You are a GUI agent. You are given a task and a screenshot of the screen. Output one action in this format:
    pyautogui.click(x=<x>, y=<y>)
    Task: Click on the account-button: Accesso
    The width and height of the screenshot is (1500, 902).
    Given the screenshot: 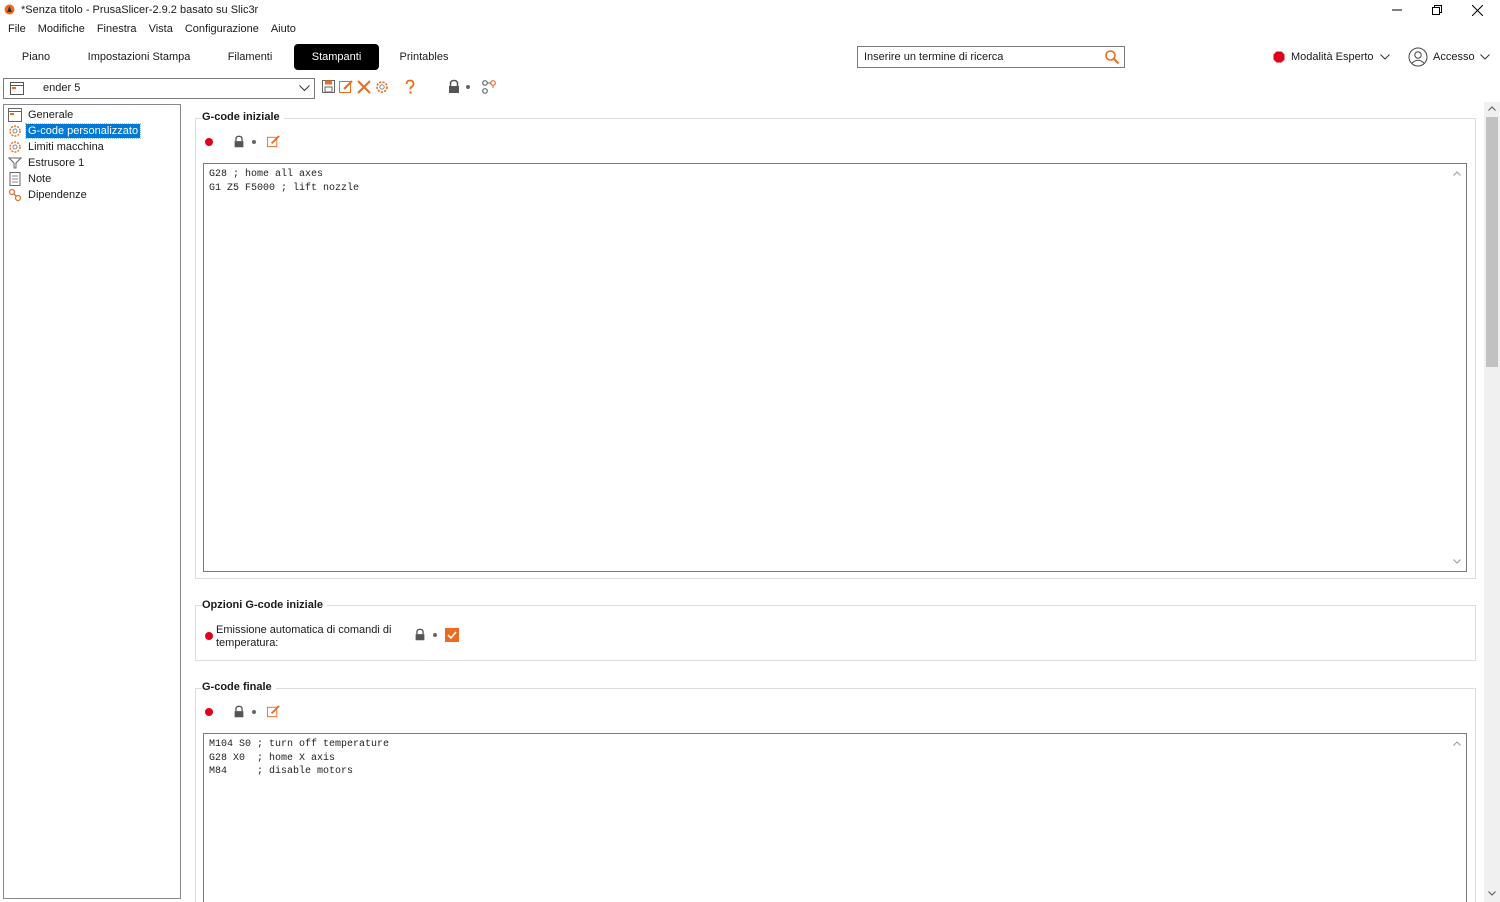 What is the action you would take?
    pyautogui.click(x=1449, y=57)
    